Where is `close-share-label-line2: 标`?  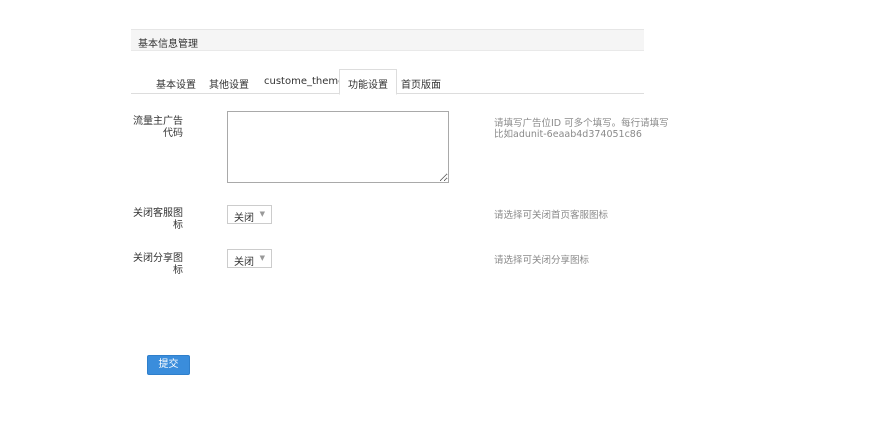 close-share-label-line2: 标 is located at coordinates (178, 270).